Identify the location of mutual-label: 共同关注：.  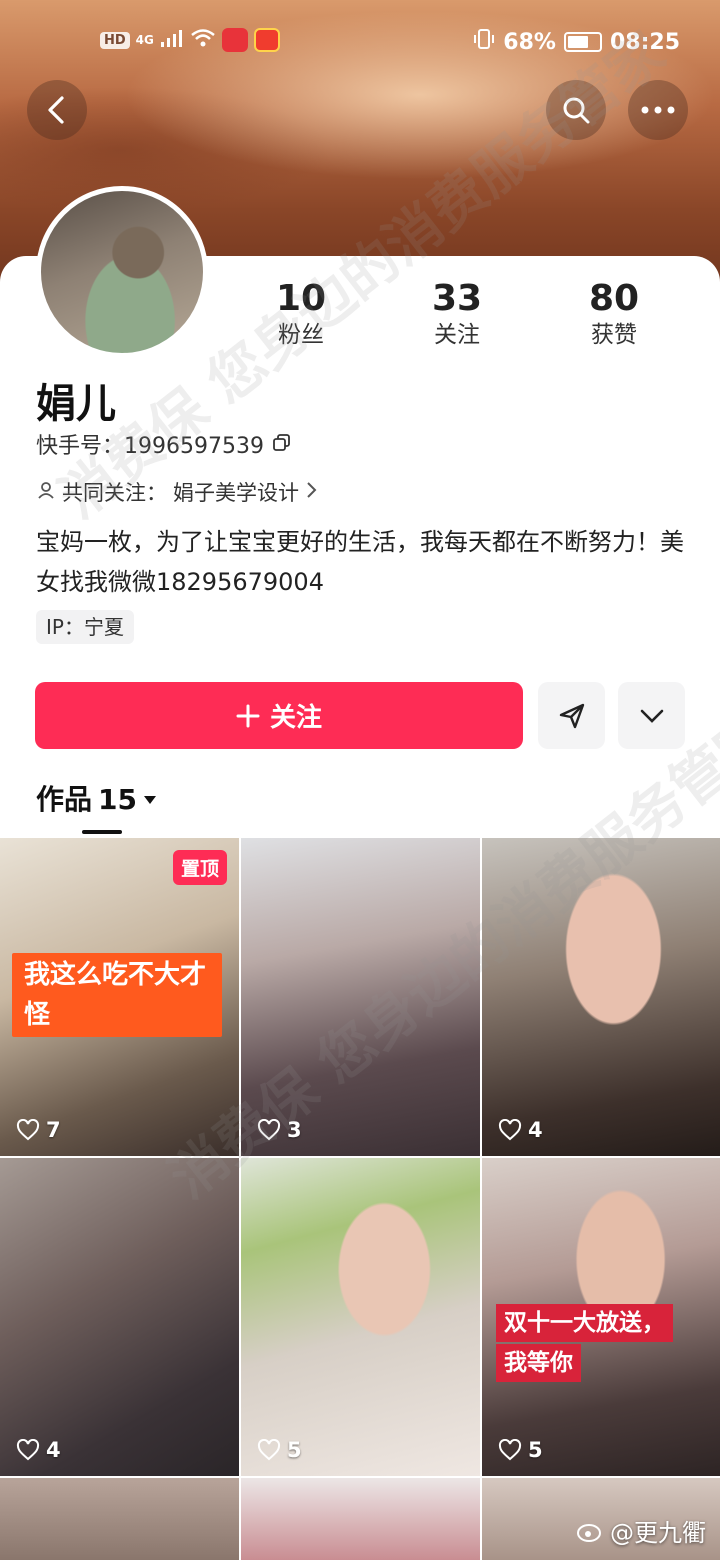
(114, 493).